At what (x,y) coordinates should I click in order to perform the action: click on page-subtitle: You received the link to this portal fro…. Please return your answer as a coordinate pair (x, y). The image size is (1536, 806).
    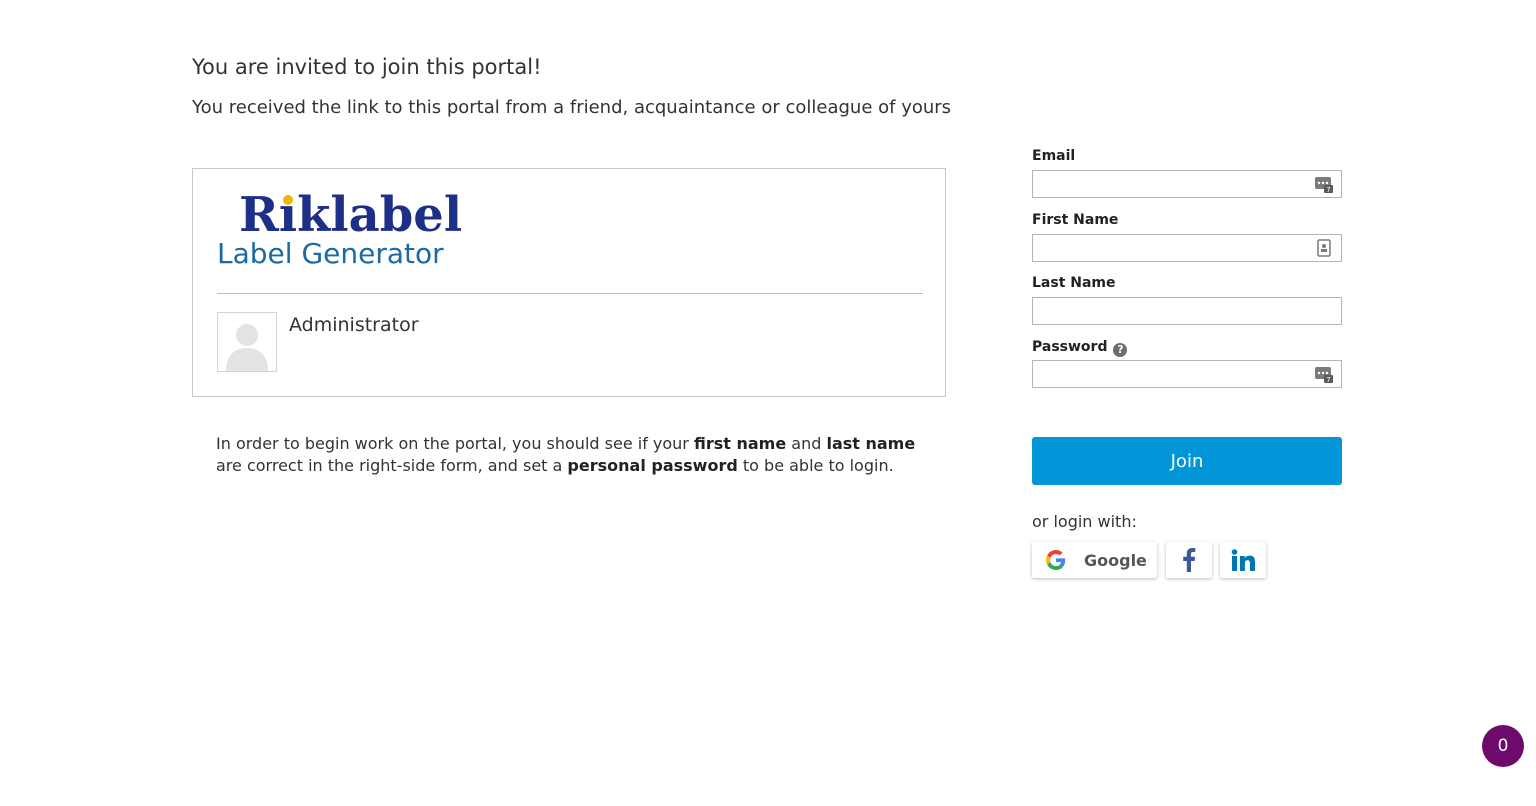
    Looking at the image, I should click on (572, 107).